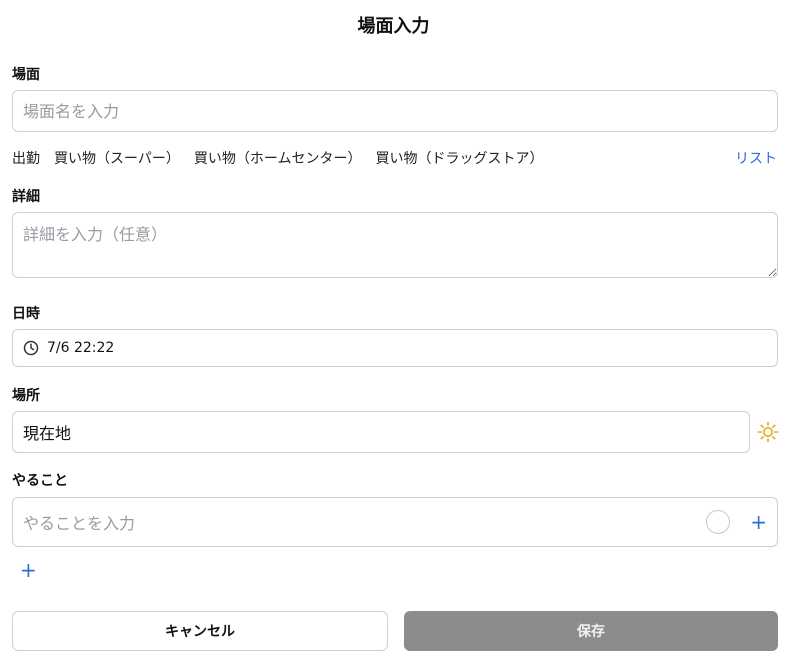 This screenshot has height=671, width=787. What do you see at coordinates (26, 314) in the screenshot?
I see `datetime-label: 日時` at bounding box center [26, 314].